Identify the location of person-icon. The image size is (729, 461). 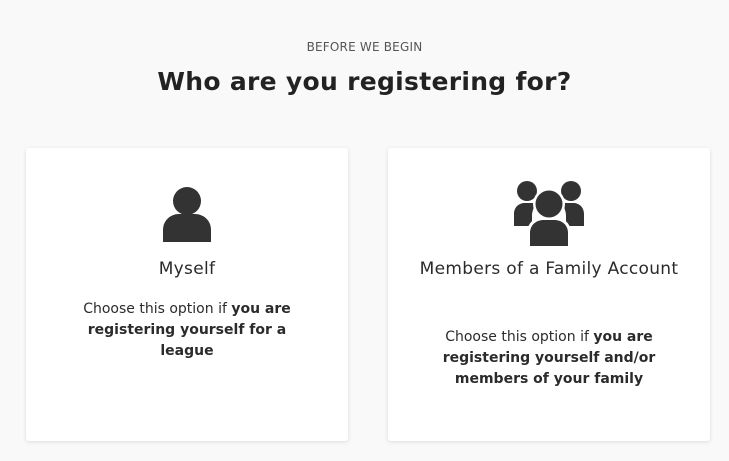
(187, 214).